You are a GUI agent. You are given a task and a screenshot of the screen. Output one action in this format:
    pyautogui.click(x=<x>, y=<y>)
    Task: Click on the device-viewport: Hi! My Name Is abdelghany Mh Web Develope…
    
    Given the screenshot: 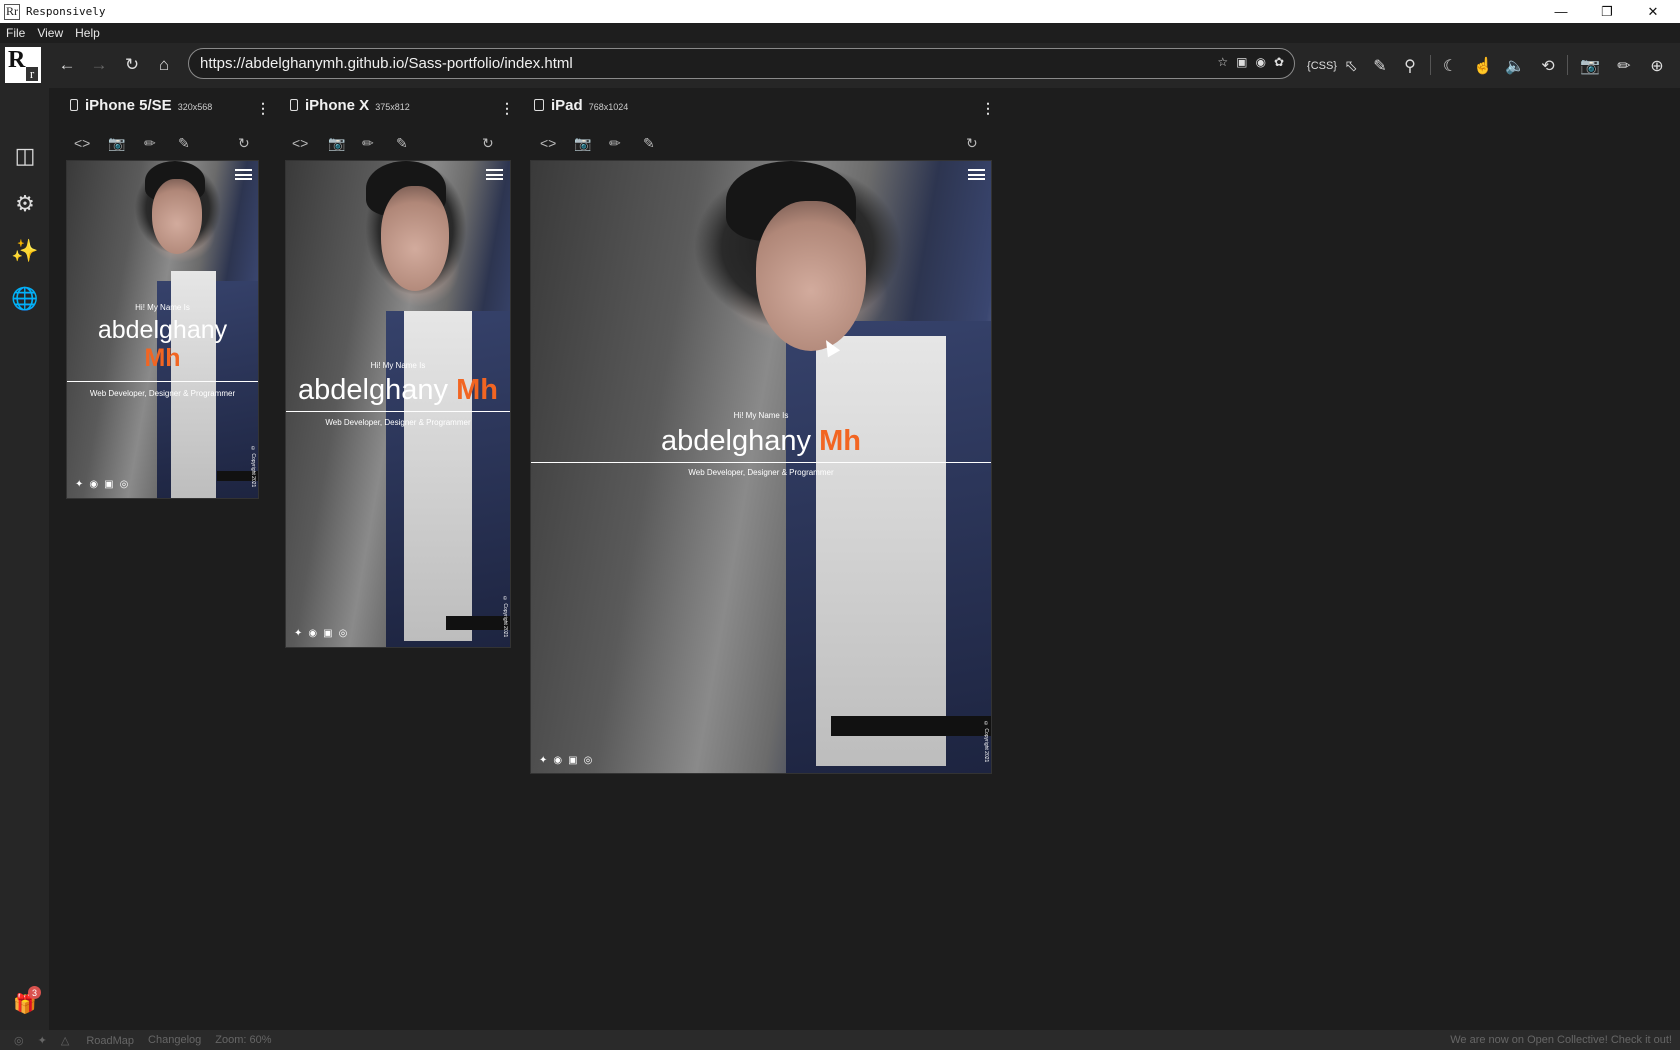 What is the action you would take?
    pyautogui.click(x=162, y=329)
    